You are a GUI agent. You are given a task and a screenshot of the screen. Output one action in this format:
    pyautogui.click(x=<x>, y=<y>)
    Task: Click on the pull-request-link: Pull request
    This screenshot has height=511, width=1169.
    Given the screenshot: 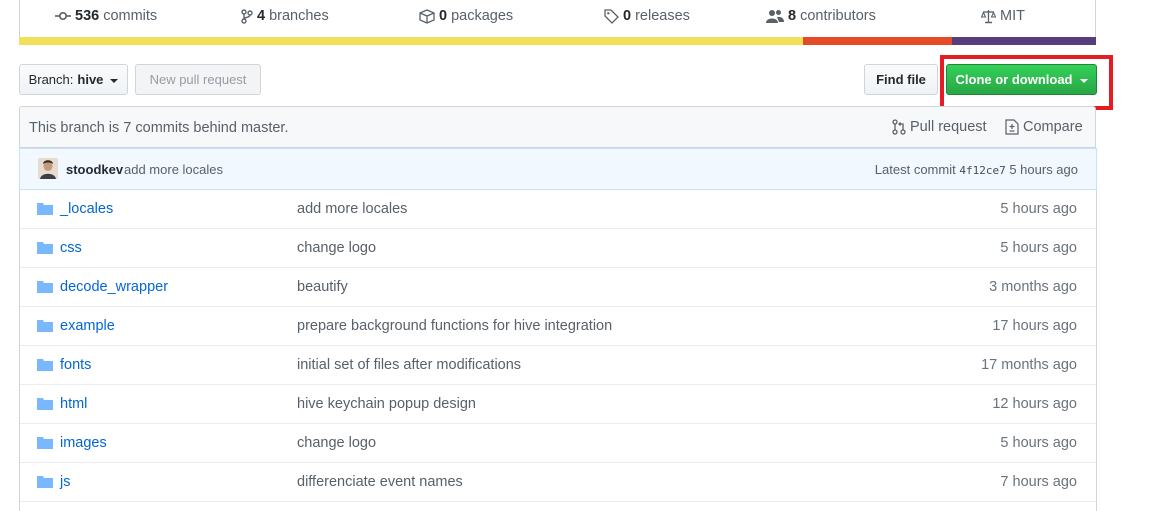 What is the action you would take?
    pyautogui.click(x=939, y=127)
    